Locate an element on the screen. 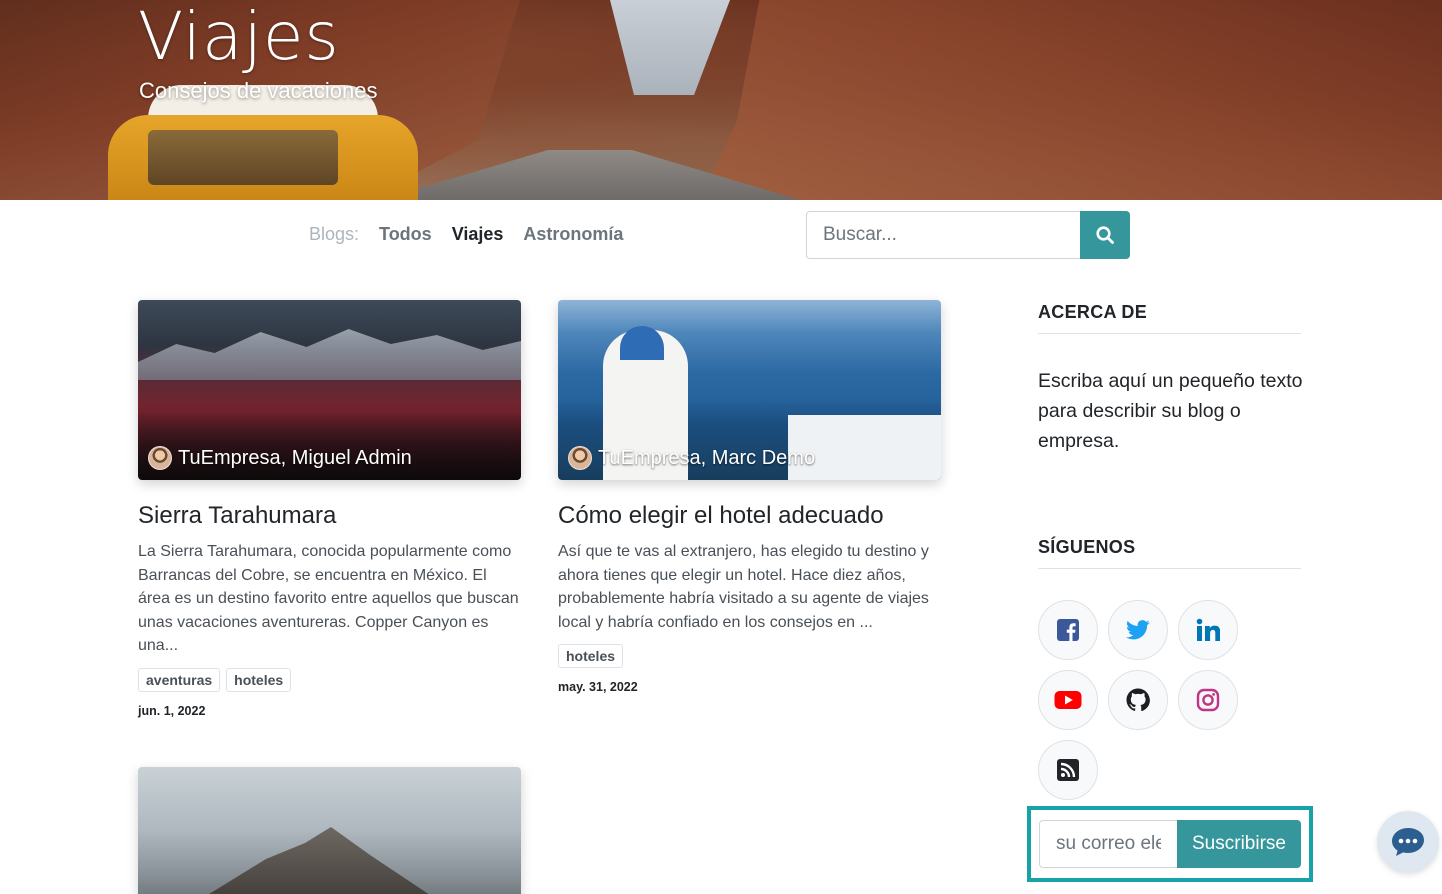  post-title: Sierra Tarahumara is located at coordinates (329, 516).